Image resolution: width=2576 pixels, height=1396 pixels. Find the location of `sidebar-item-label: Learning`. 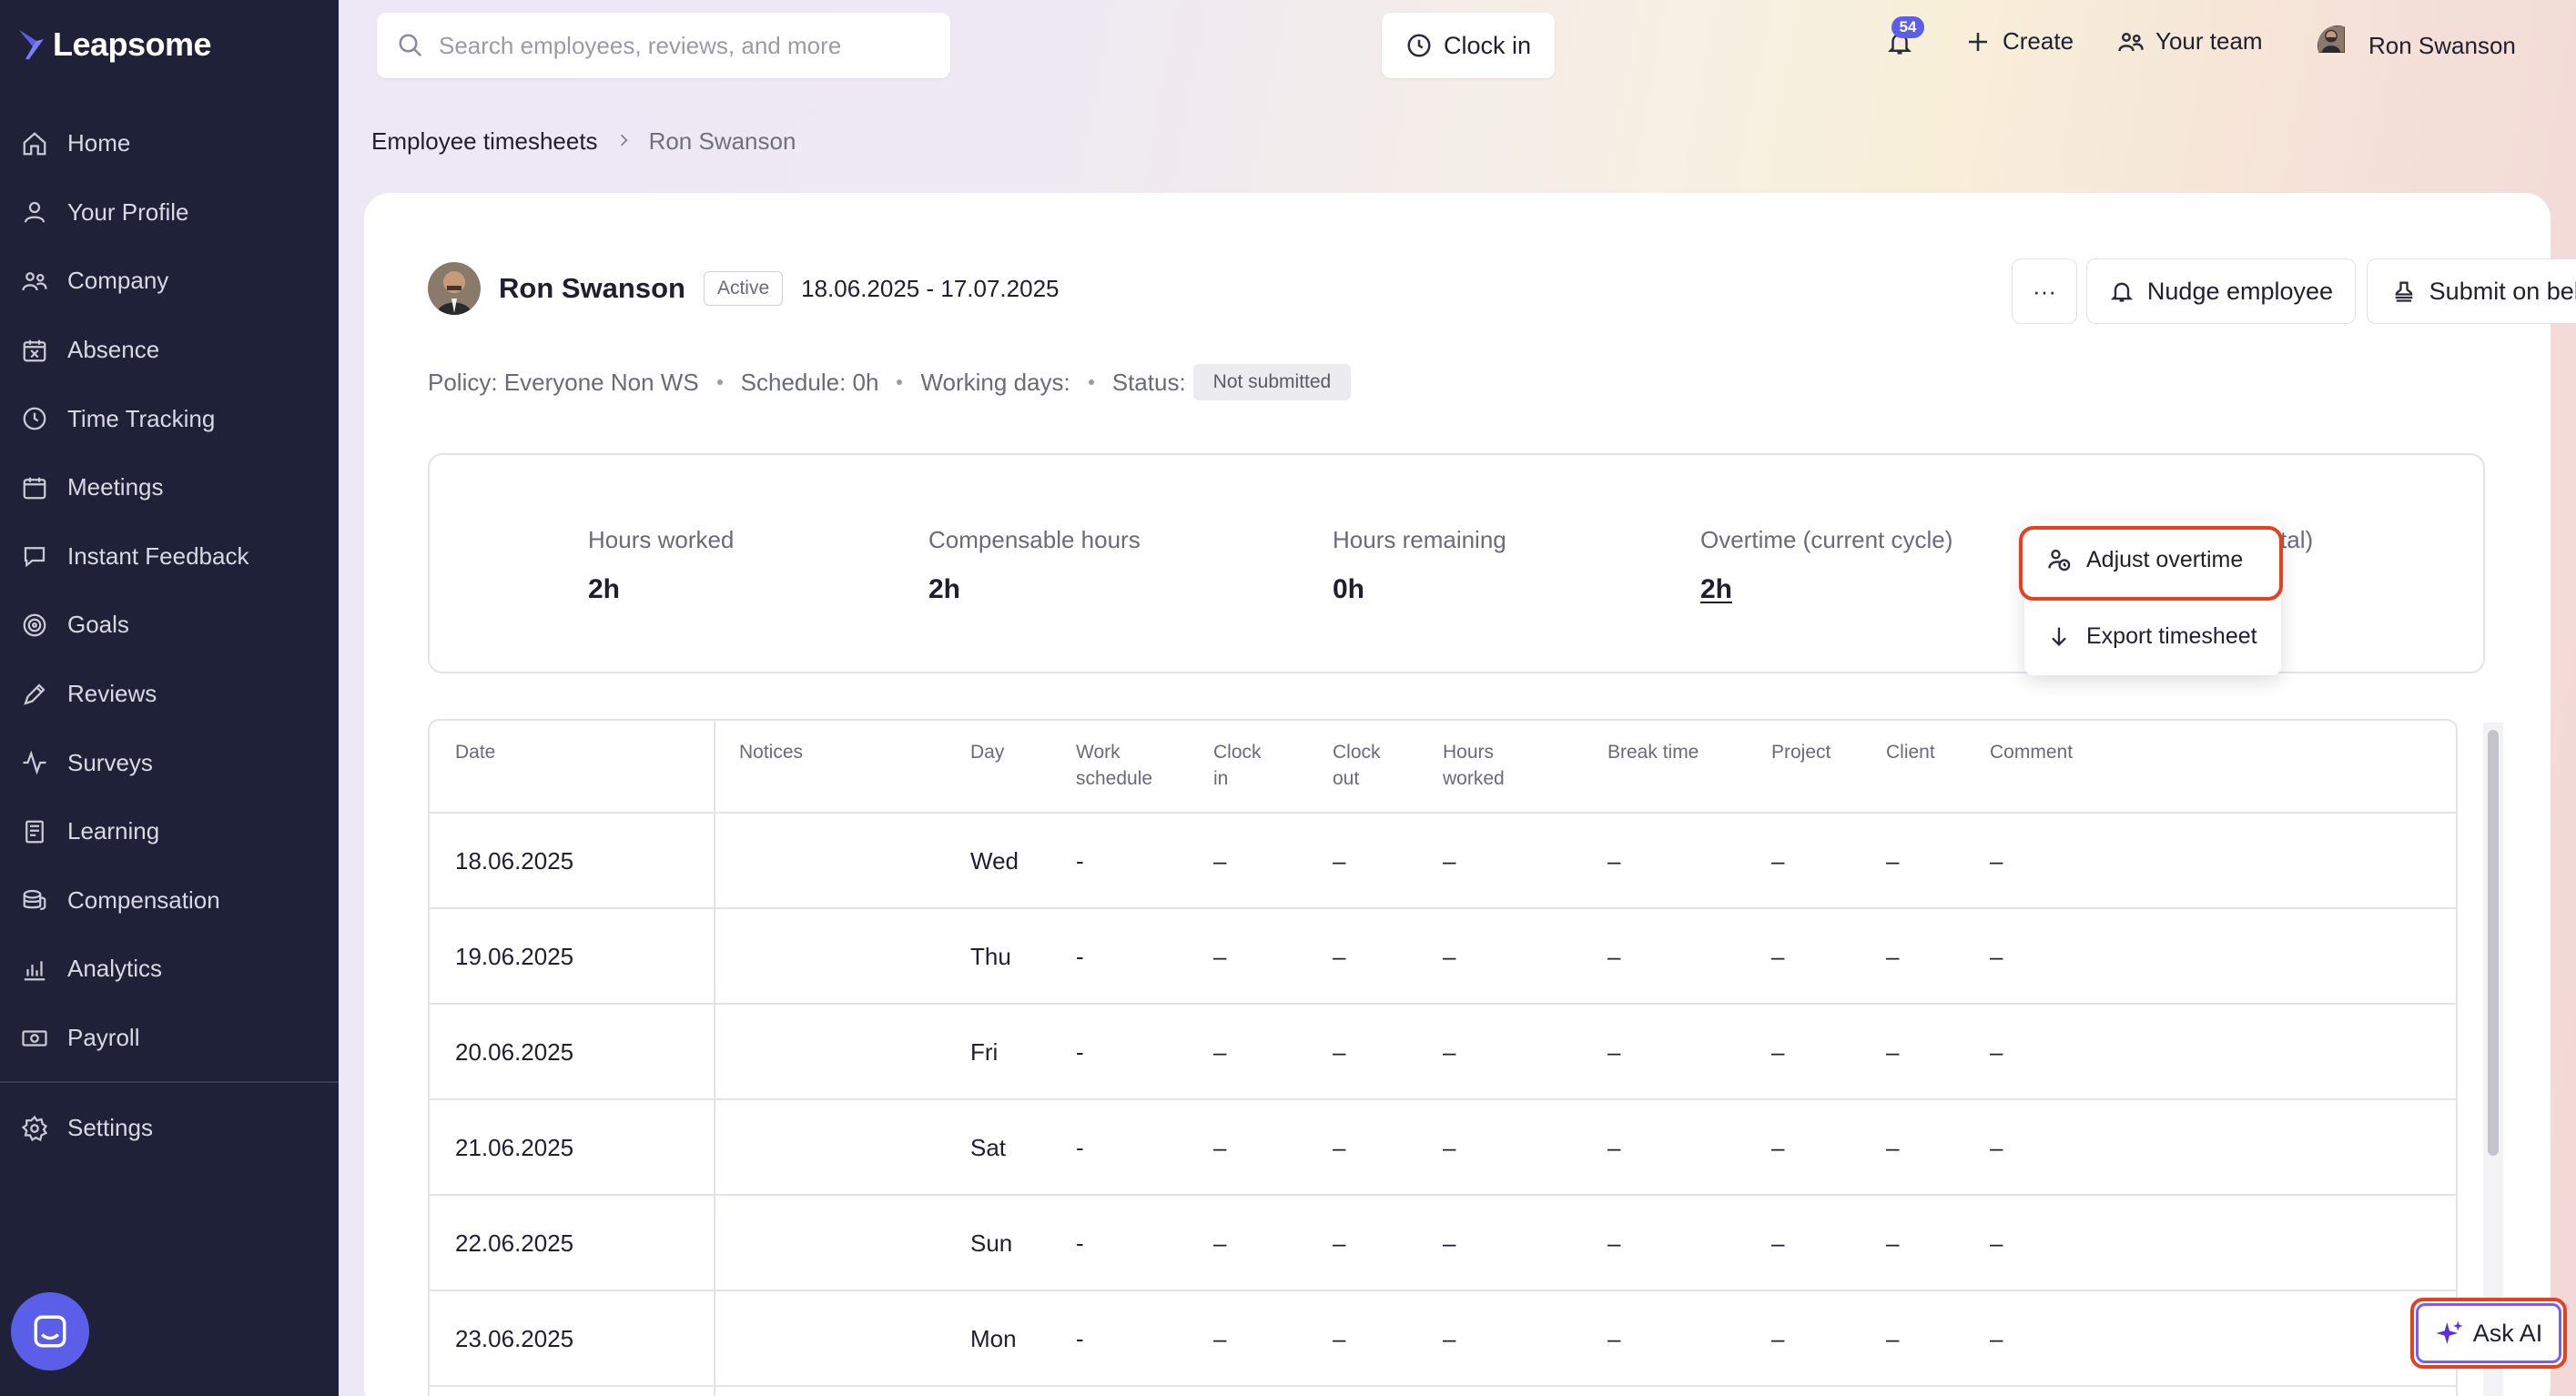

sidebar-item-label: Learning is located at coordinates (113, 831).